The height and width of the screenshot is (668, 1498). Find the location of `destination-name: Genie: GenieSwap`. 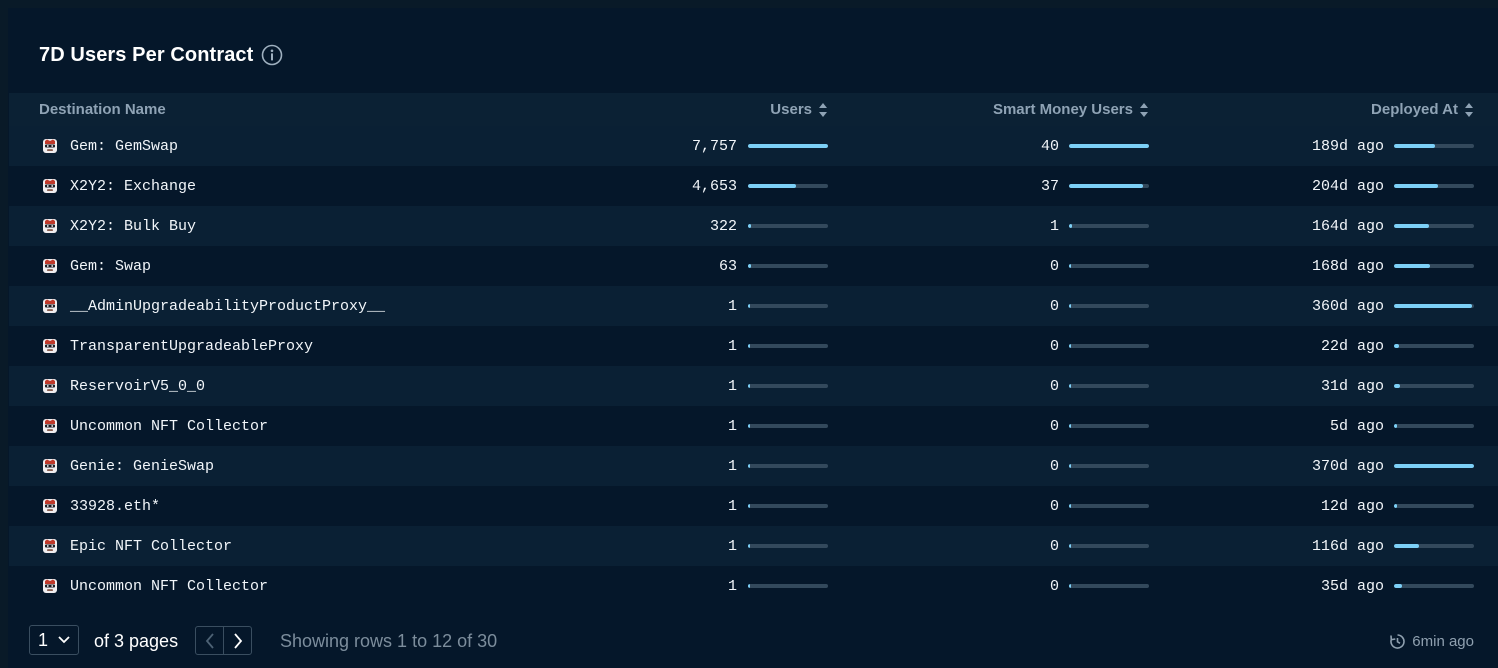

destination-name: Genie: GenieSwap is located at coordinates (142, 466).